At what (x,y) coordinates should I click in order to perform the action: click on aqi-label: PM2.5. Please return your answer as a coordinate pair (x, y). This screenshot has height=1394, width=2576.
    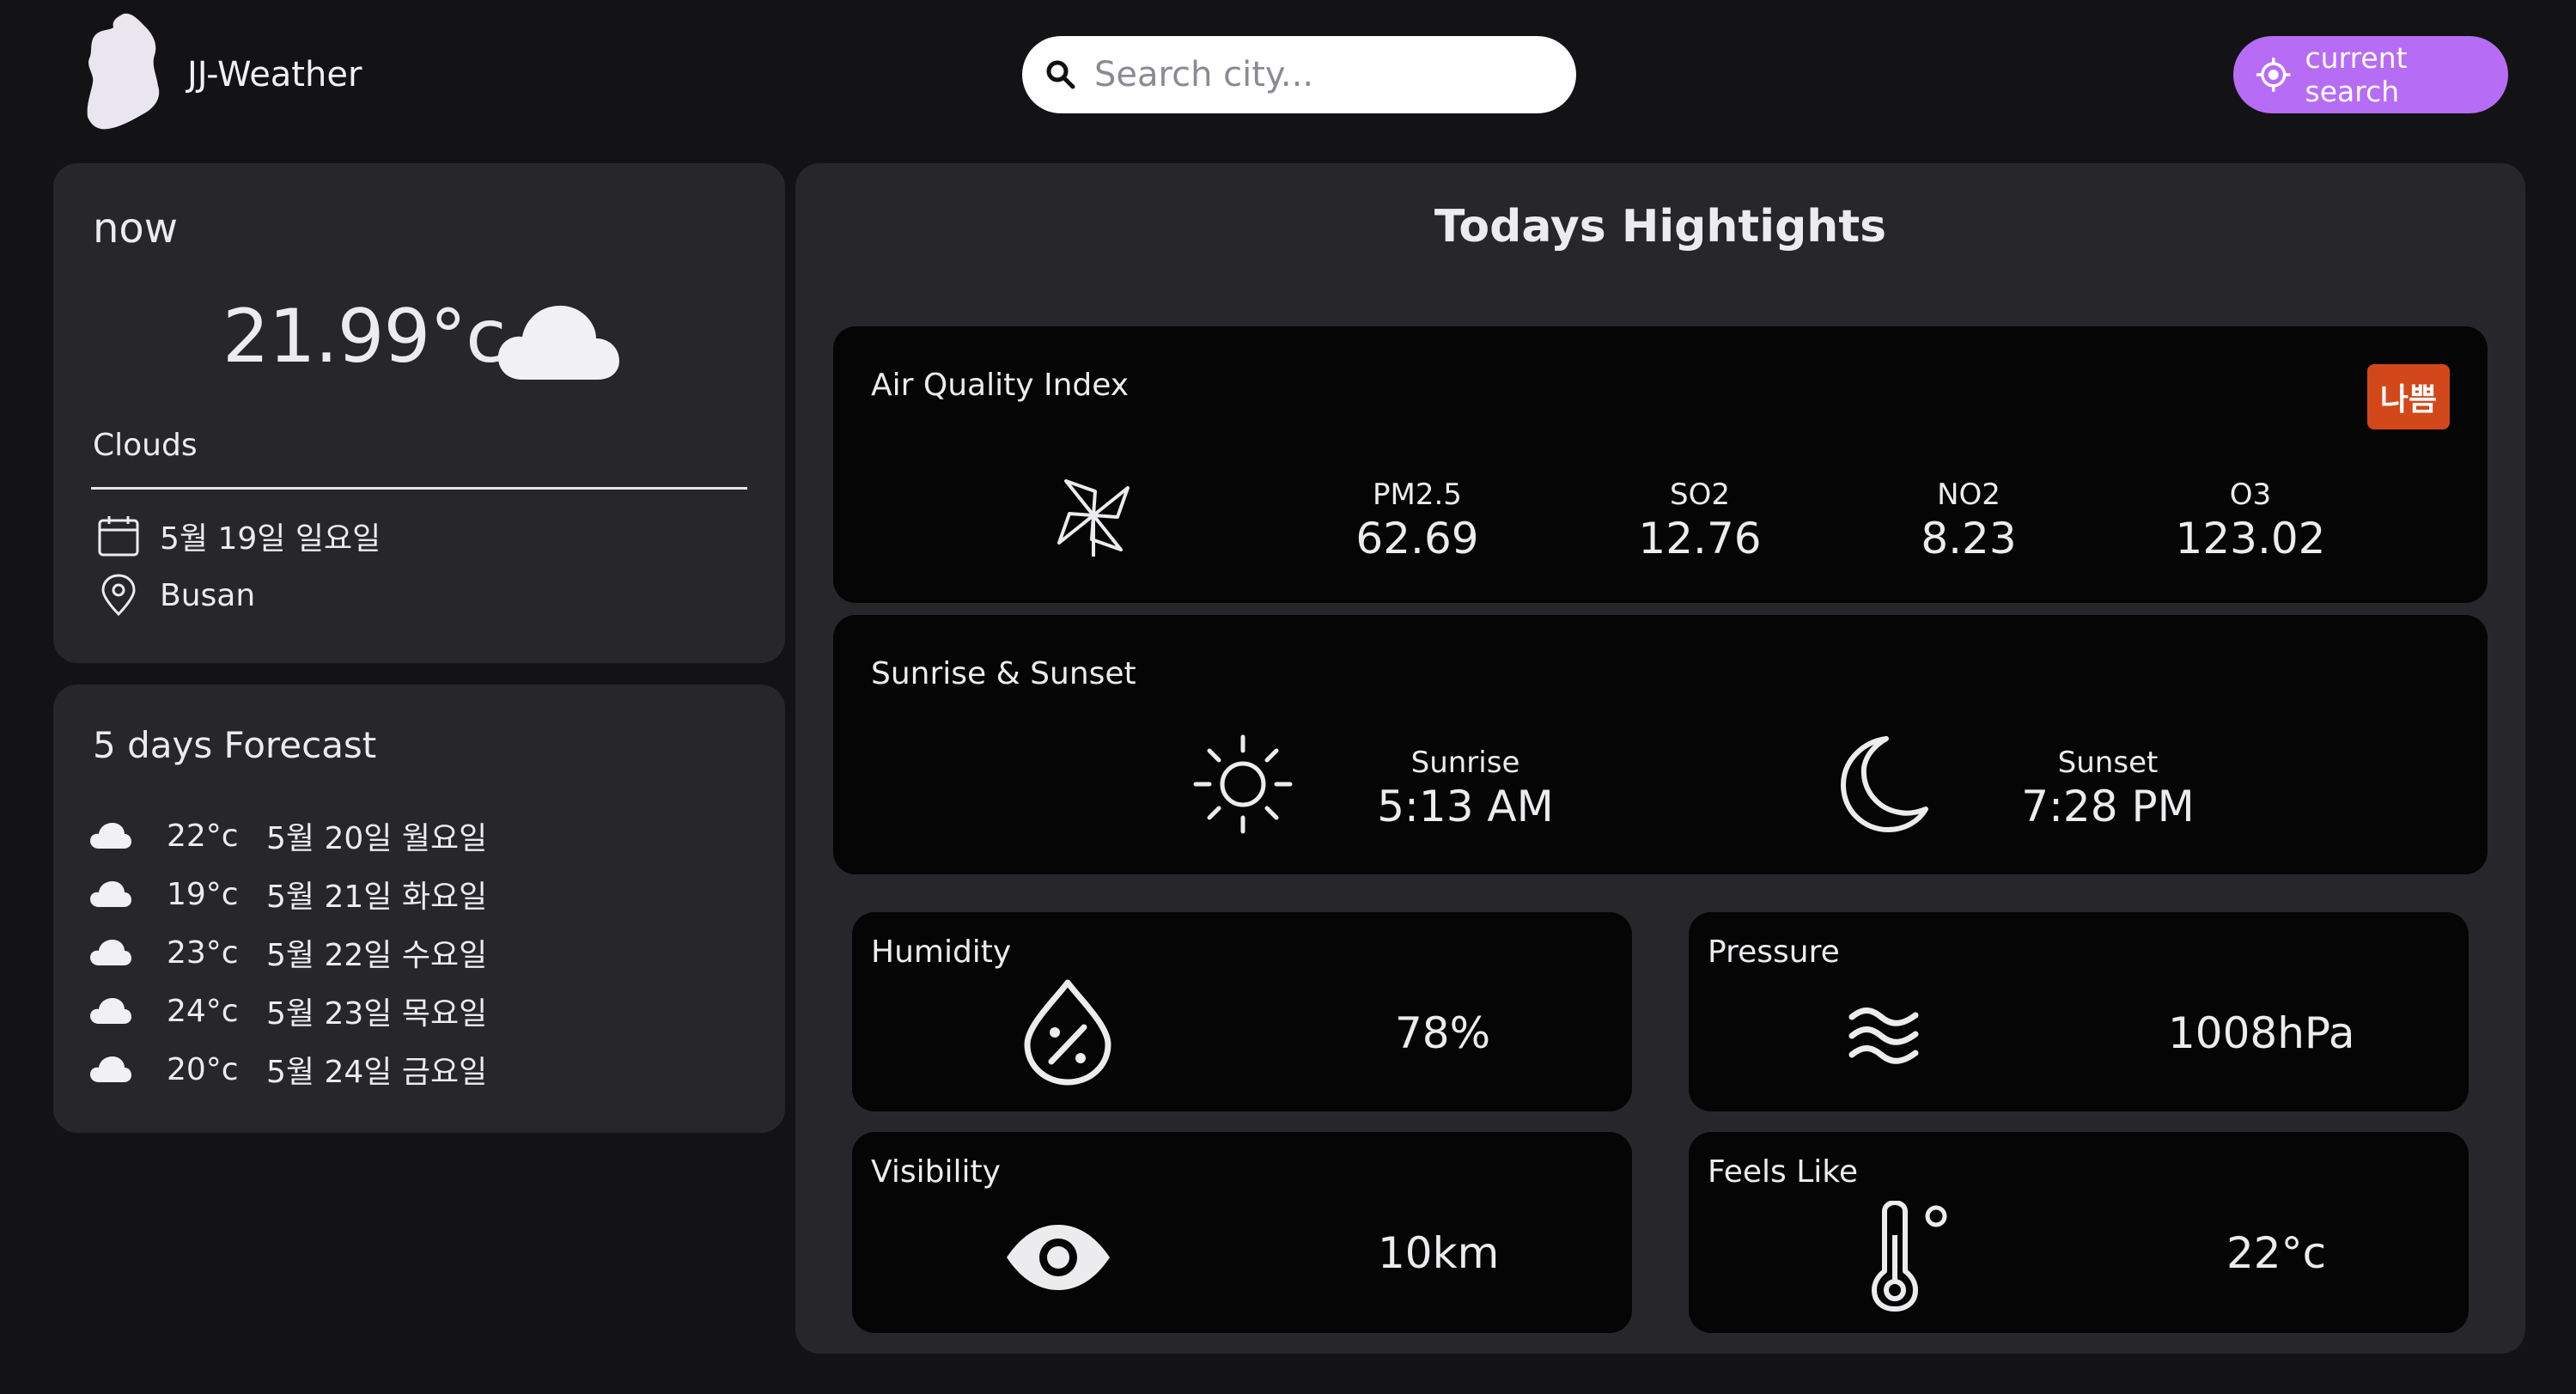
    Looking at the image, I should click on (1417, 495).